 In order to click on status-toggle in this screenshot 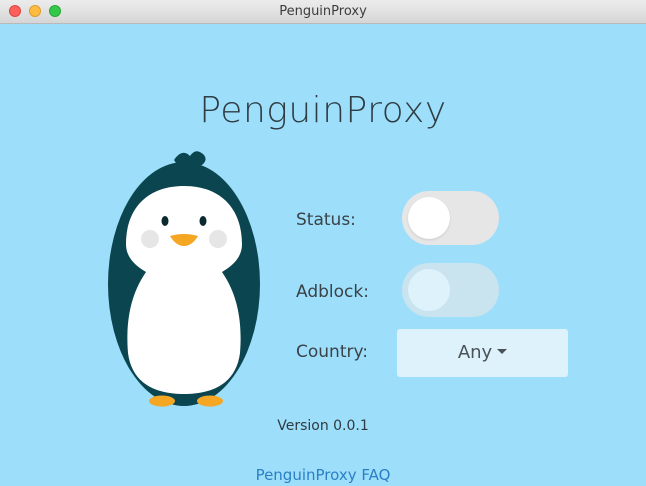, I will do `click(450, 218)`.